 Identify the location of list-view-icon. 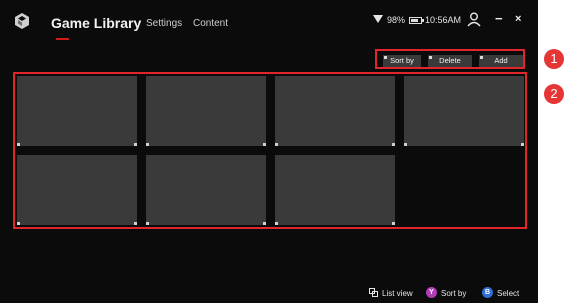
(373, 292).